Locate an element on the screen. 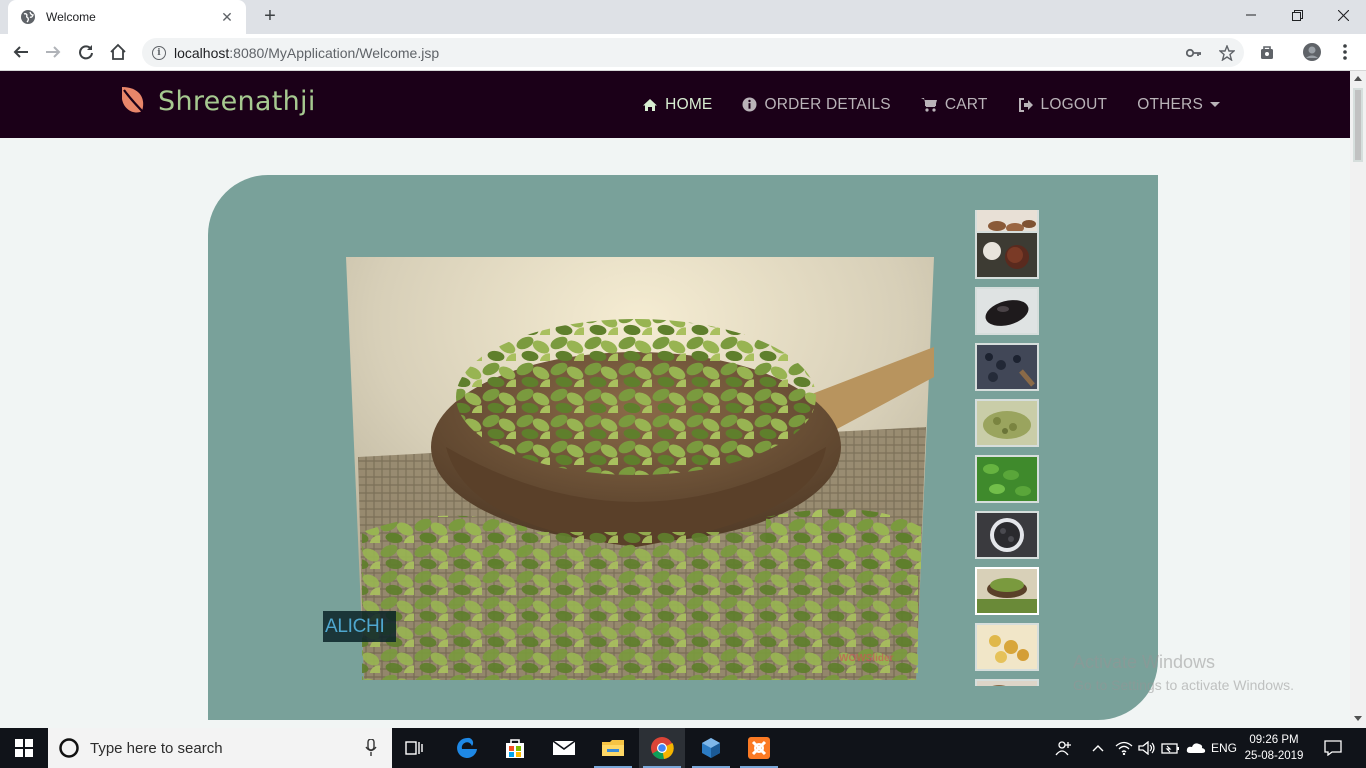 This screenshot has height=768, width=1366. task-view-icon is located at coordinates (414, 748).